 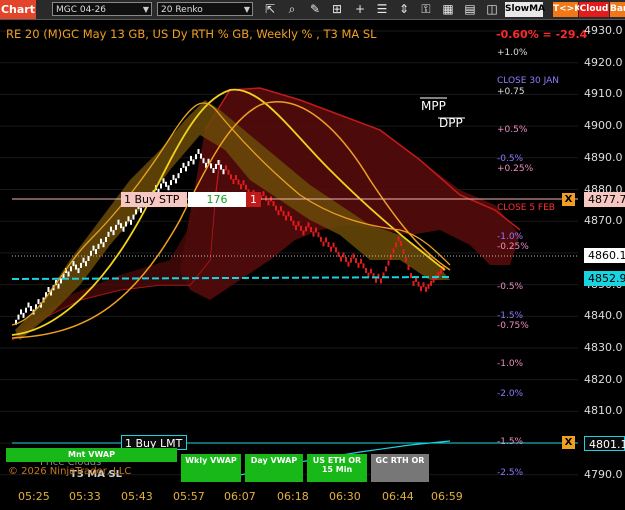 I want to click on tk-button: T<>K, so click(x=567, y=9).